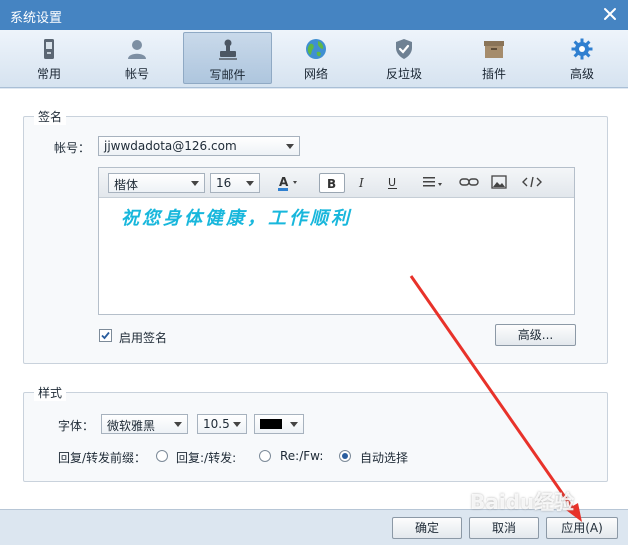  I want to click on cancel-button: 取消, so click(504, 528).